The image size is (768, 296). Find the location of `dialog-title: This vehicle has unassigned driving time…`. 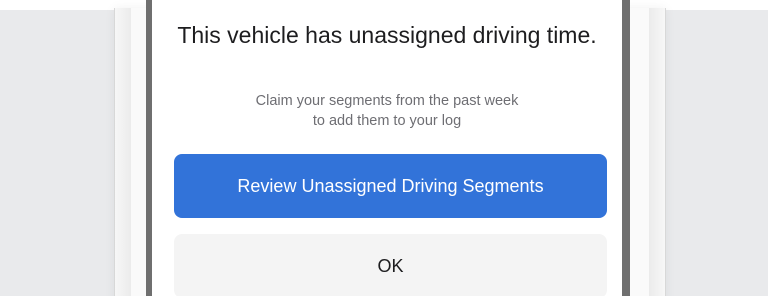

dialog-title: This vehicle has unassigned driving time… is located at coordinates (387, 35).